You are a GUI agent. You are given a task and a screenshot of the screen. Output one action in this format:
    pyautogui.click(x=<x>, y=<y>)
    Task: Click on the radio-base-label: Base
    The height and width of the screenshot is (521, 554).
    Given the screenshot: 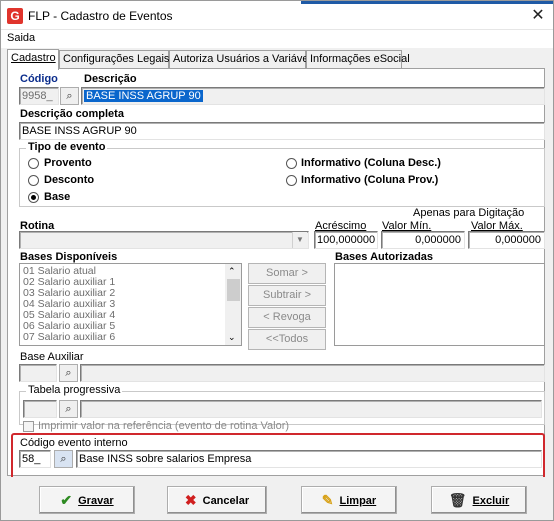 What is the action you would take?
    pyautogui.click(x=57, y=197)
    